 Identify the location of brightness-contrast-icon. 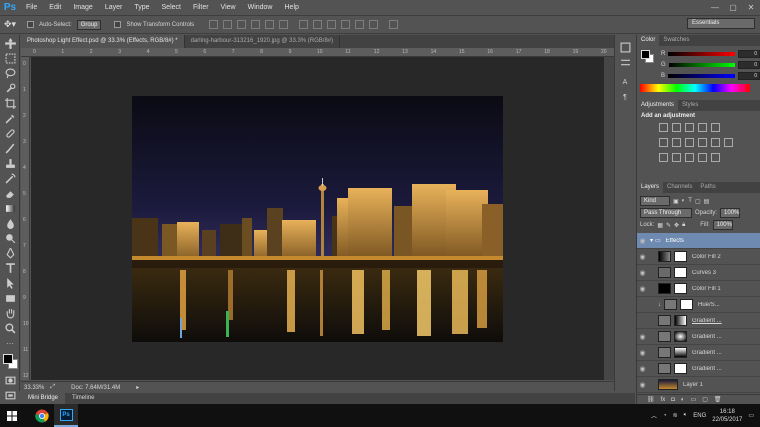
(663, 127).